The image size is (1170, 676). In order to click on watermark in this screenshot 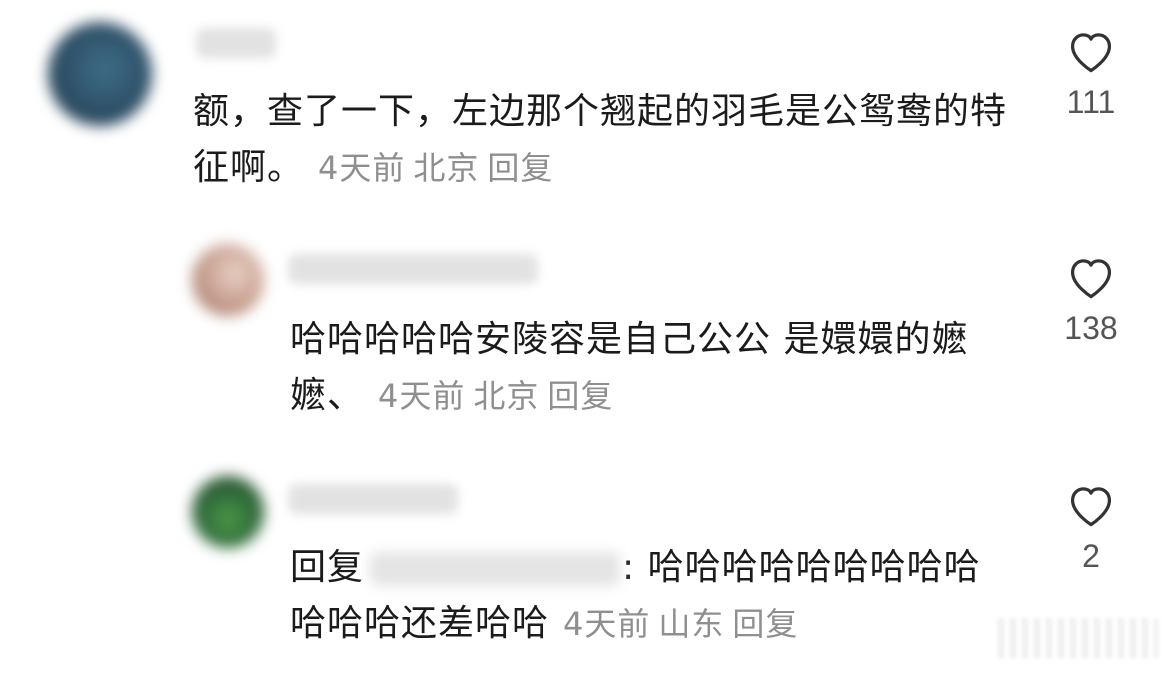, I will do `click(1078, 638)`.